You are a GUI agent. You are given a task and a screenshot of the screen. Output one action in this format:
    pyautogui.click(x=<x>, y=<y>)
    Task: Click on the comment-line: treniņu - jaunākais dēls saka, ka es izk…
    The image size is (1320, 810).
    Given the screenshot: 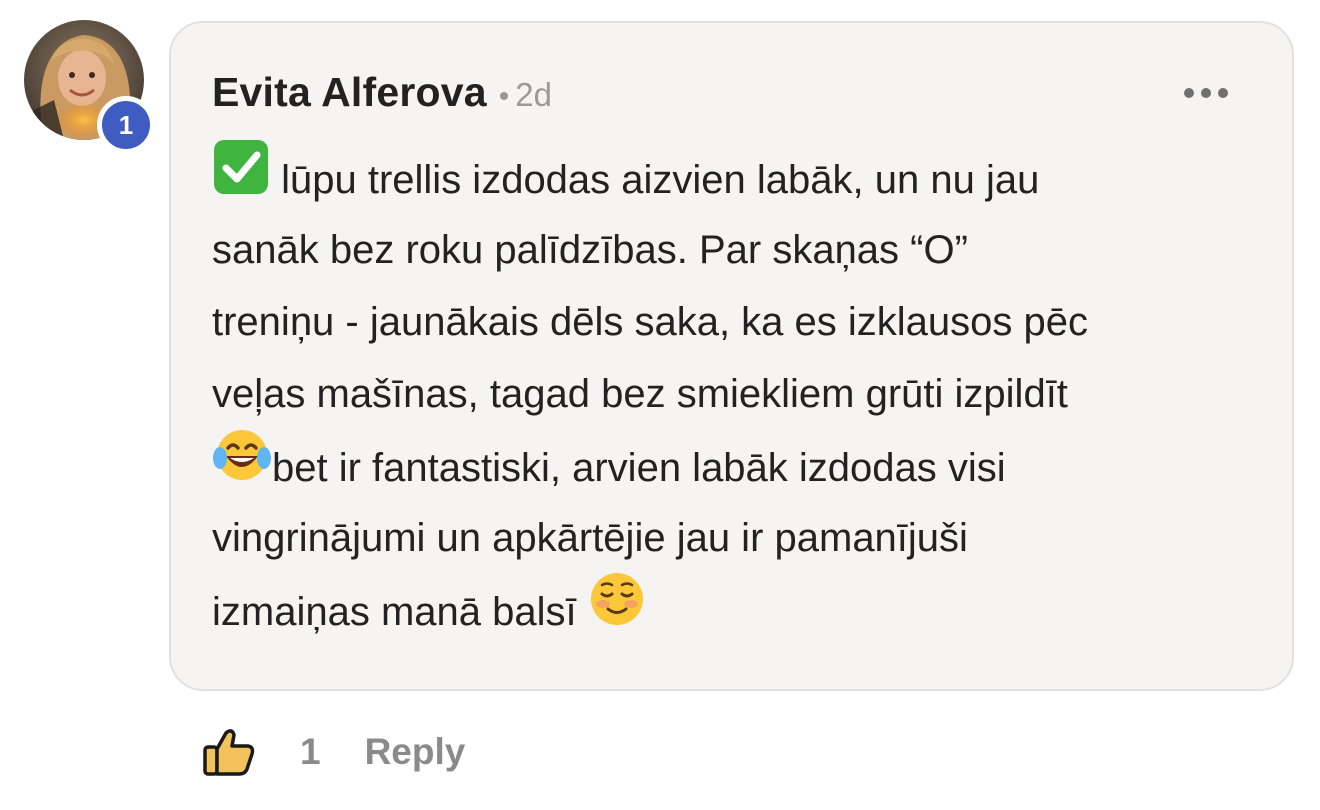 What is the action you would take?
    pyautogui.click(x=650, y=322)
    